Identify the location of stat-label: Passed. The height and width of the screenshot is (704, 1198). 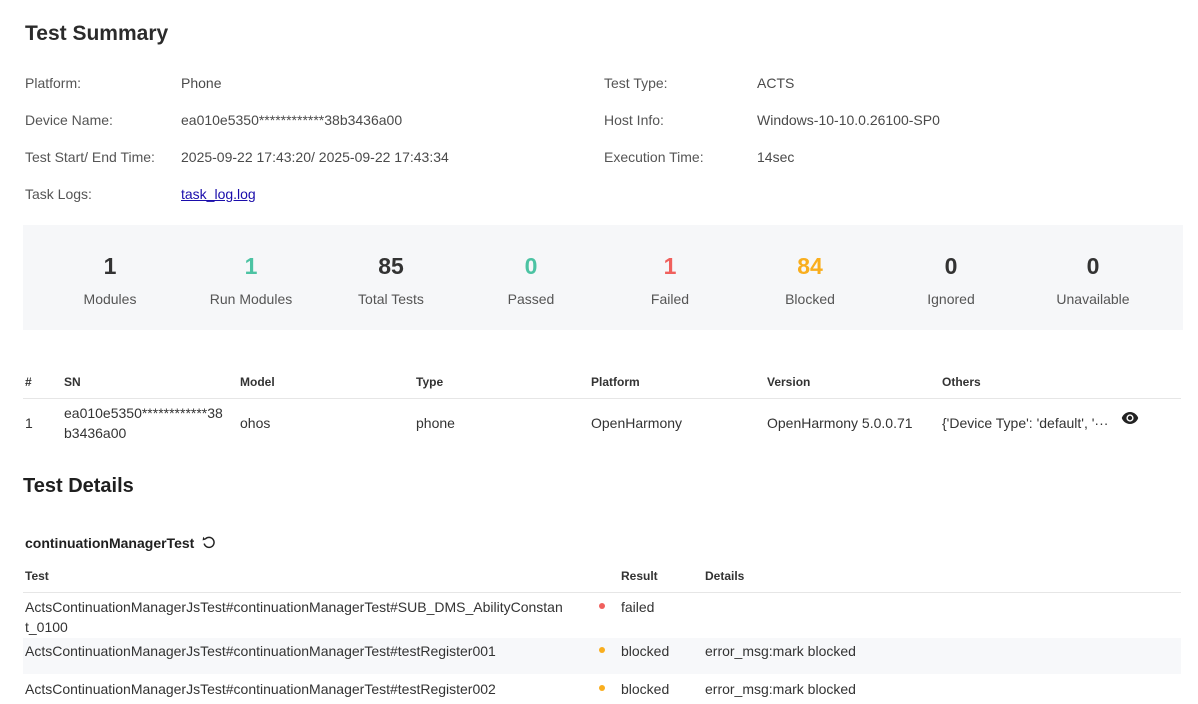
(531, 299).